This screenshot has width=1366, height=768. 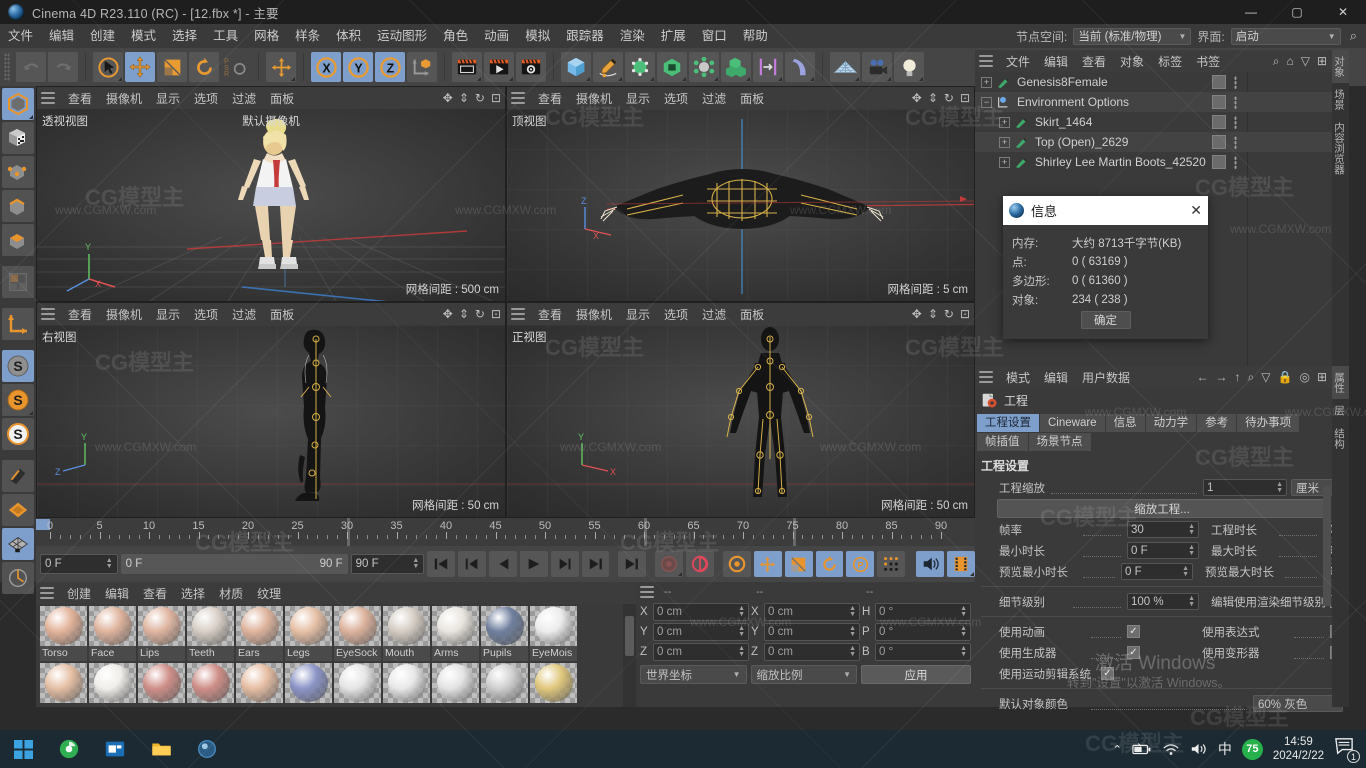 What do you see at coordinates (79, 564) in the screenshot?
I see `current-frame-field: 0 F ▲ ▼` at bounding box center [79, 564].